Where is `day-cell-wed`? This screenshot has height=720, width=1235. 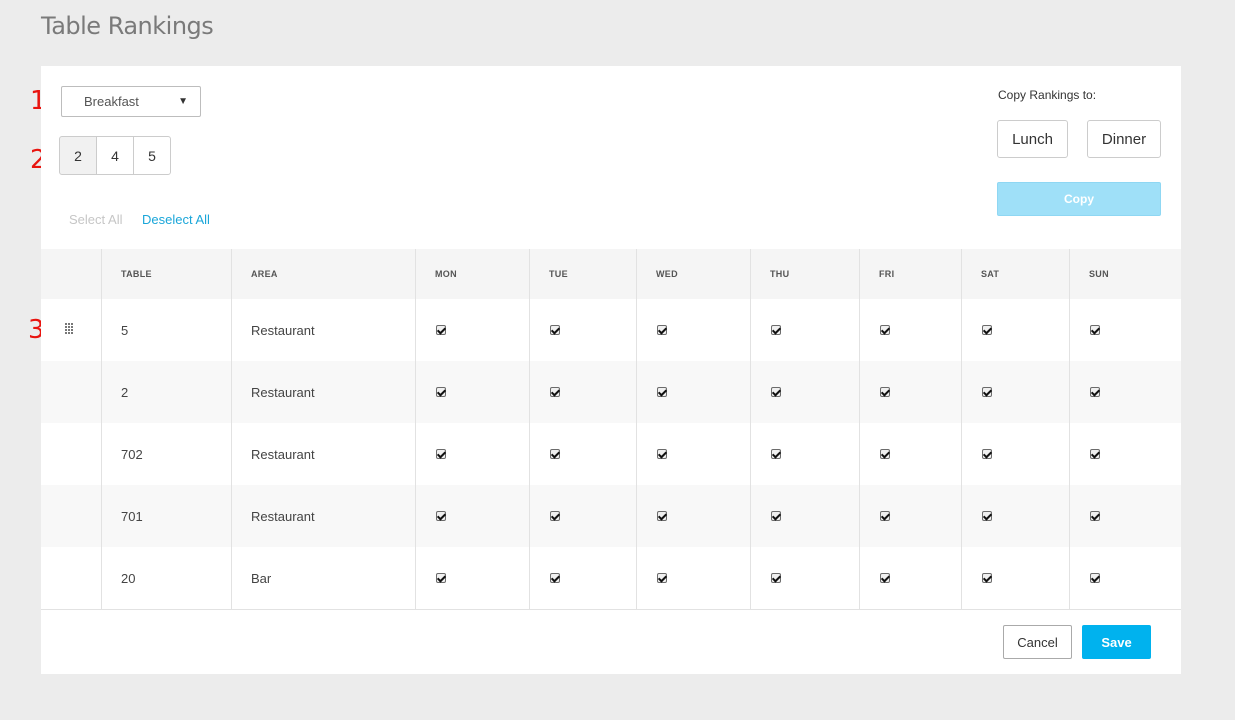 day-cell-wed is located at coordinates (651, 392).